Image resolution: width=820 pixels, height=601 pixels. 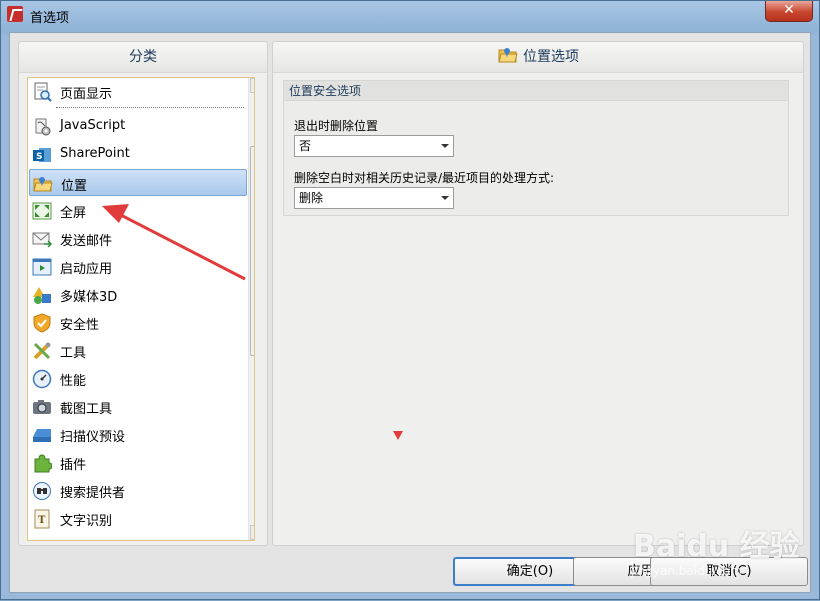 I want to click on watermark-logo: Baidu 经验, so click(x=716, y=546).